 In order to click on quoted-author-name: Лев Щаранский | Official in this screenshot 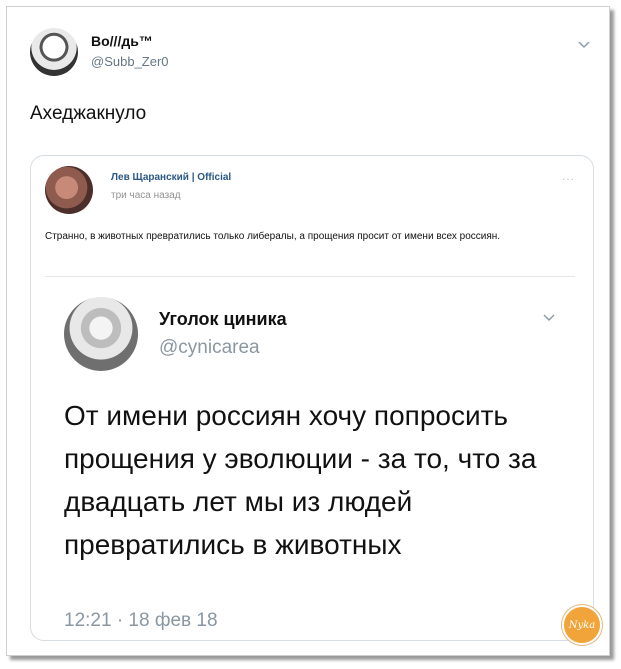, I will do `click(171, 177)`.